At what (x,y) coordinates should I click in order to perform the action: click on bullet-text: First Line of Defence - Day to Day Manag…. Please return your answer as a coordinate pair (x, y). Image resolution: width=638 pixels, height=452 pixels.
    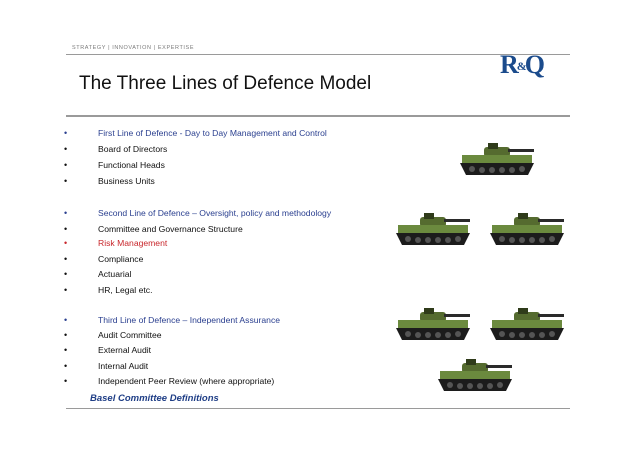
    Looking at the image, I should click on (212, 133).